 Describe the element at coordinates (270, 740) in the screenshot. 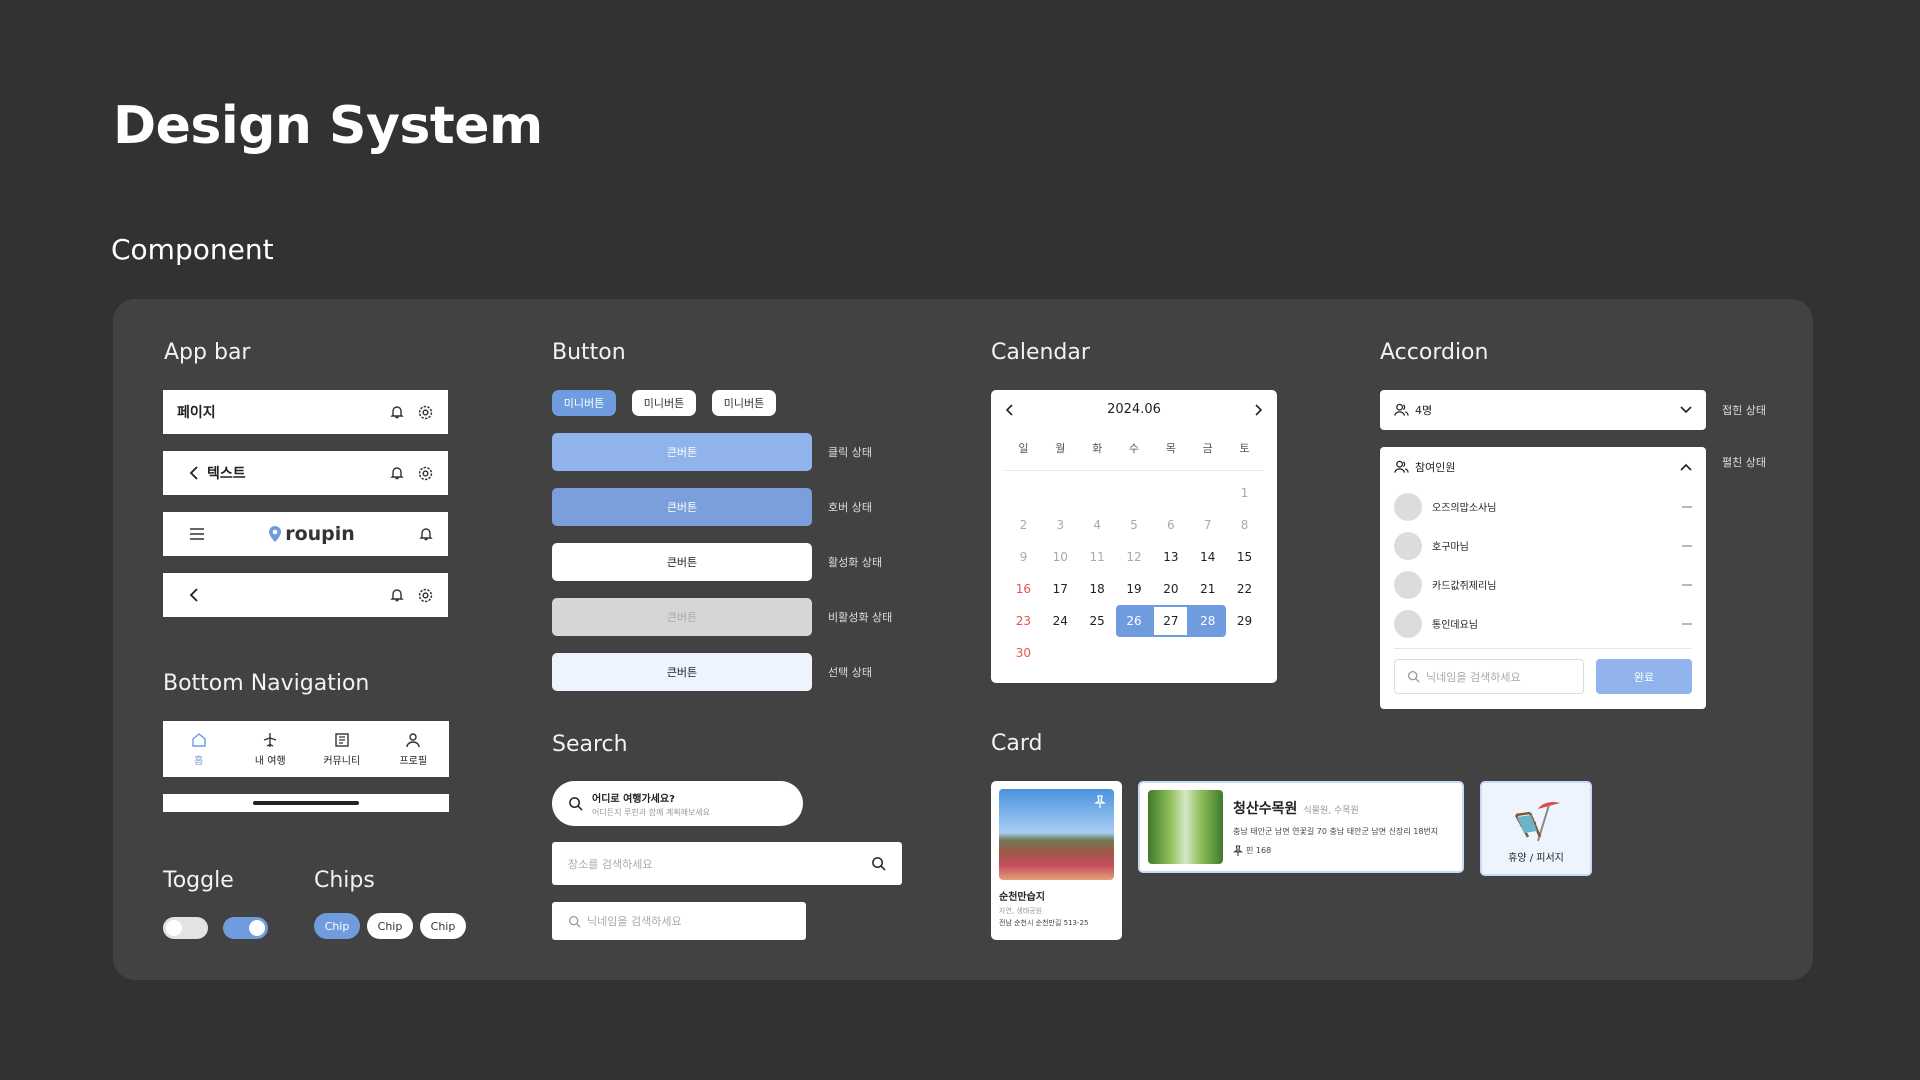

I see `airplane-icon` at that location.